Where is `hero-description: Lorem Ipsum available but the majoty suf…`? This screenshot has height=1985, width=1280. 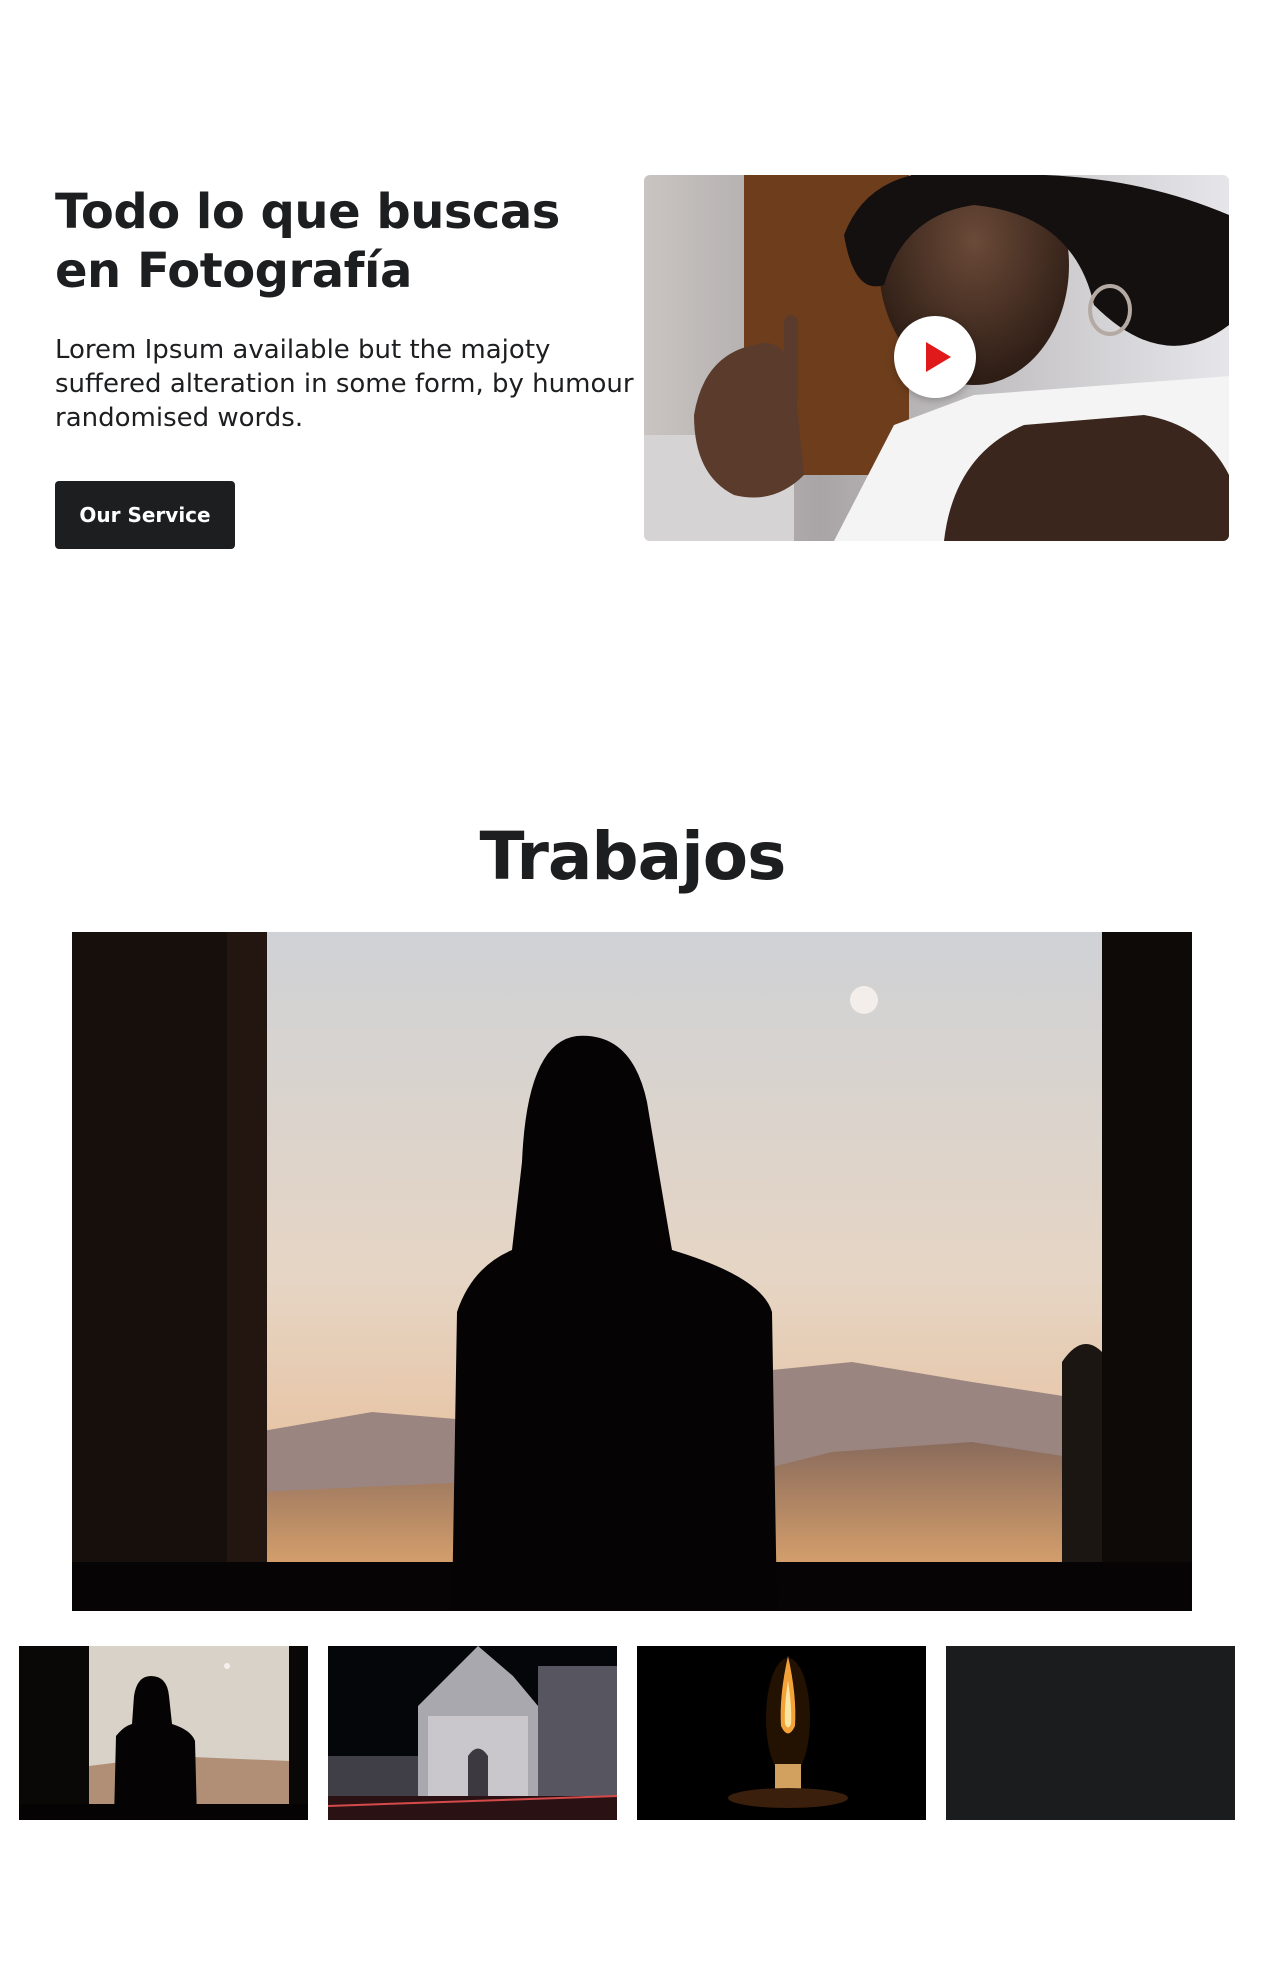 hero-description: Lorem Ipsum available but the majoty suf… is located at coordinates (344, 384).